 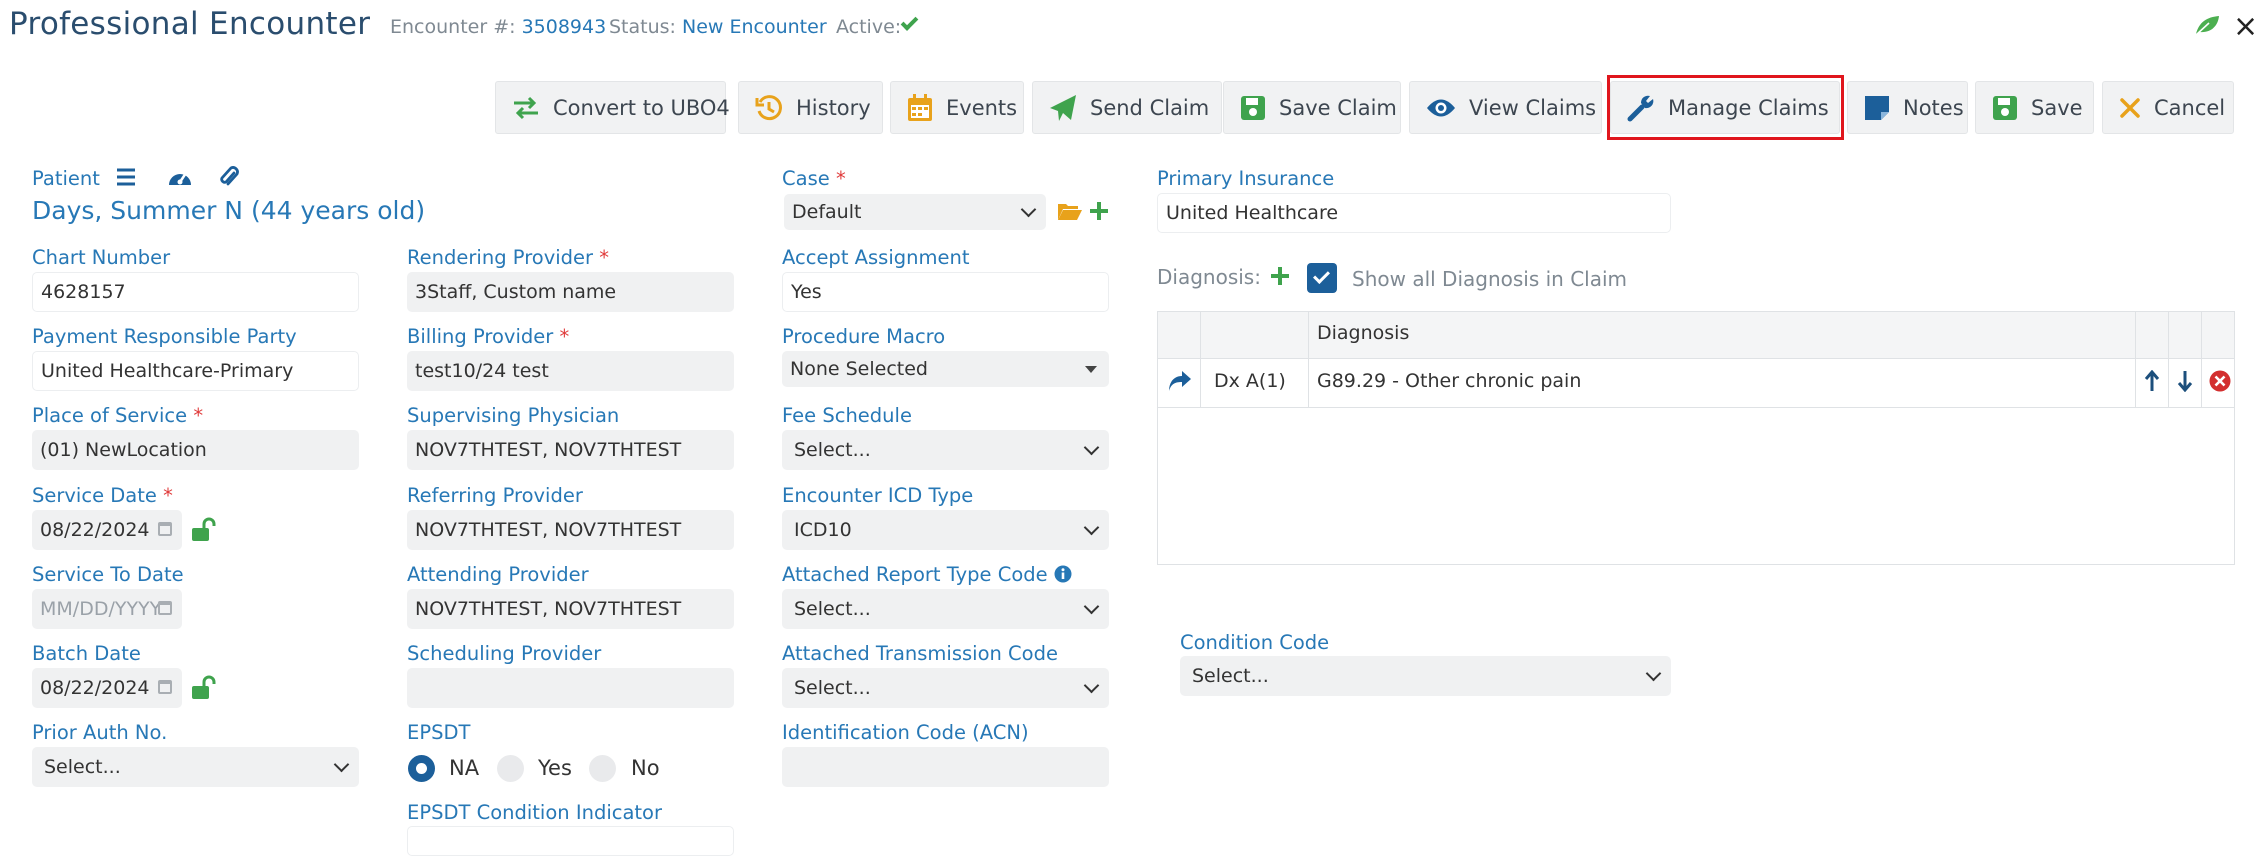 I want to click on epsdt-radio-na, so click(x=421, y=768).